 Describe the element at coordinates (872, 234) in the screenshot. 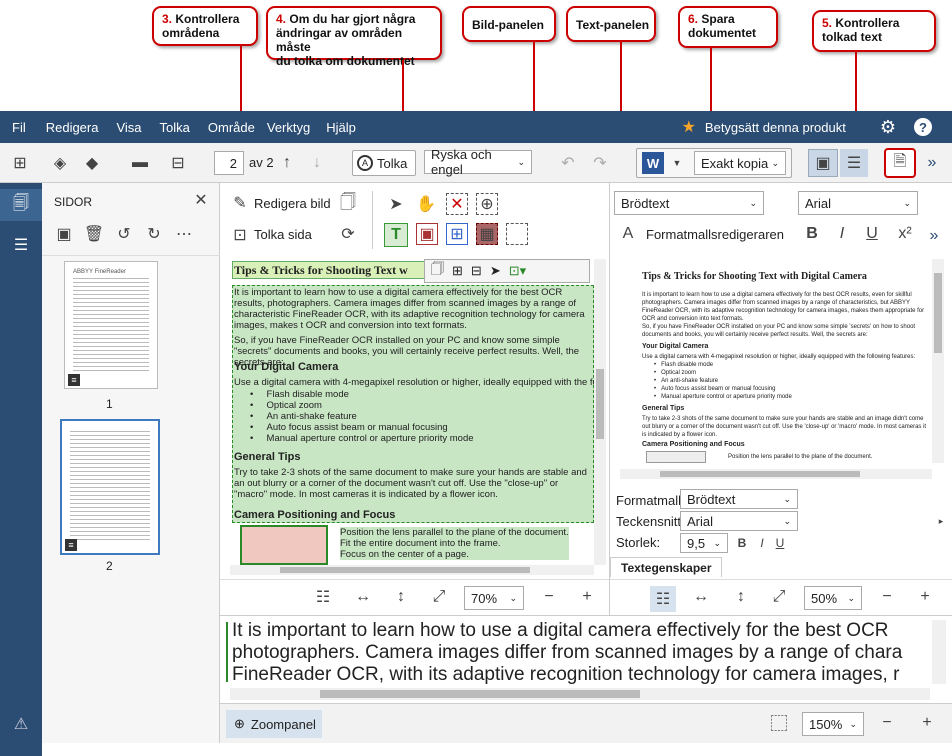

I see `underline-icon: U` at that location.